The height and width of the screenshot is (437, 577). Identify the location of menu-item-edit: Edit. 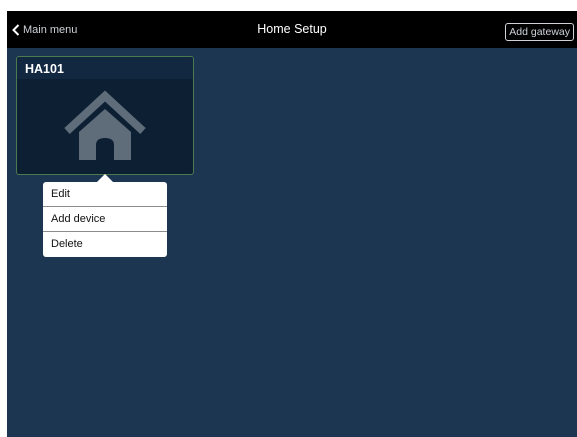
(105, 194).